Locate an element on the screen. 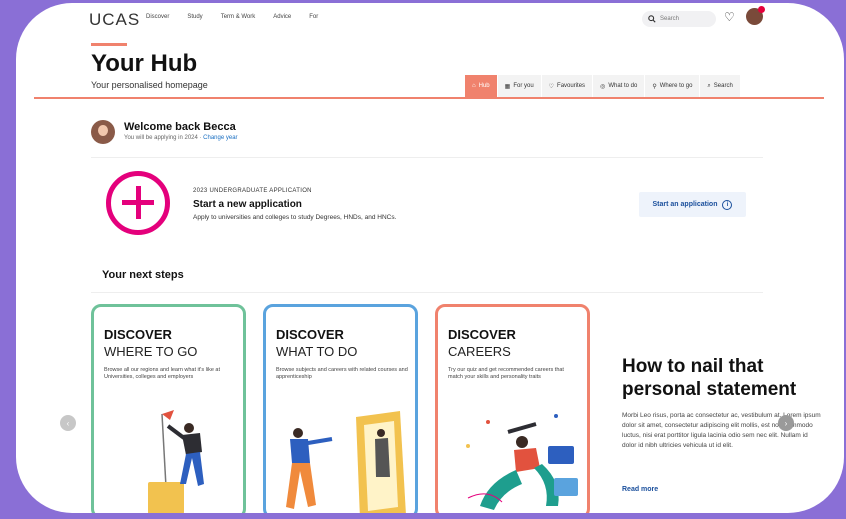  top-nav: Discover Study Term & Work Advice For is located at coordinates (232, 17).